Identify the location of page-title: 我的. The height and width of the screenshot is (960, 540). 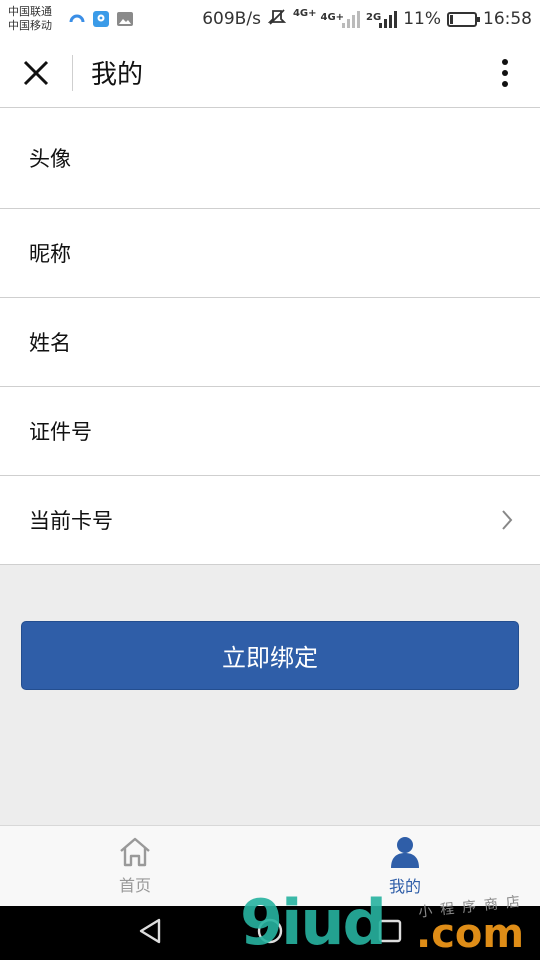
(117, 75).